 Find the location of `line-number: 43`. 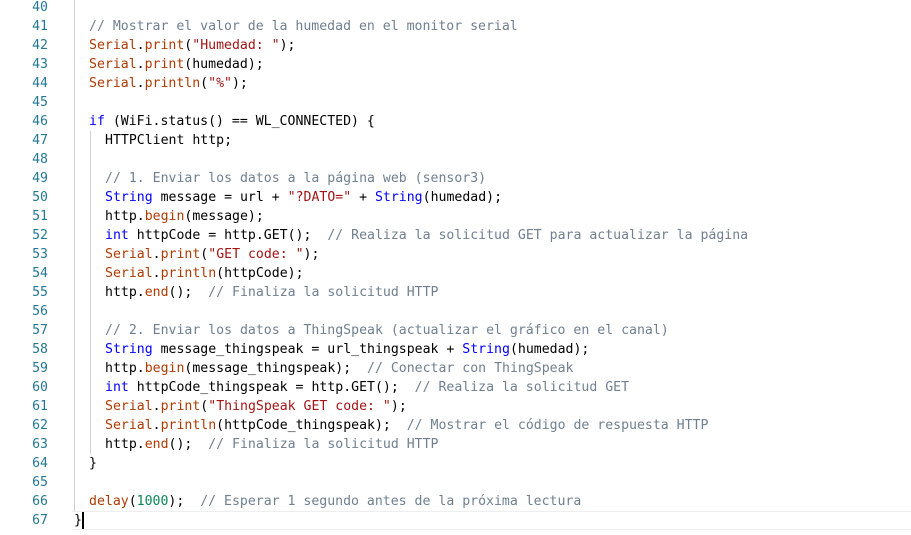

line-number: 43 is located at coordinates (40, 64).